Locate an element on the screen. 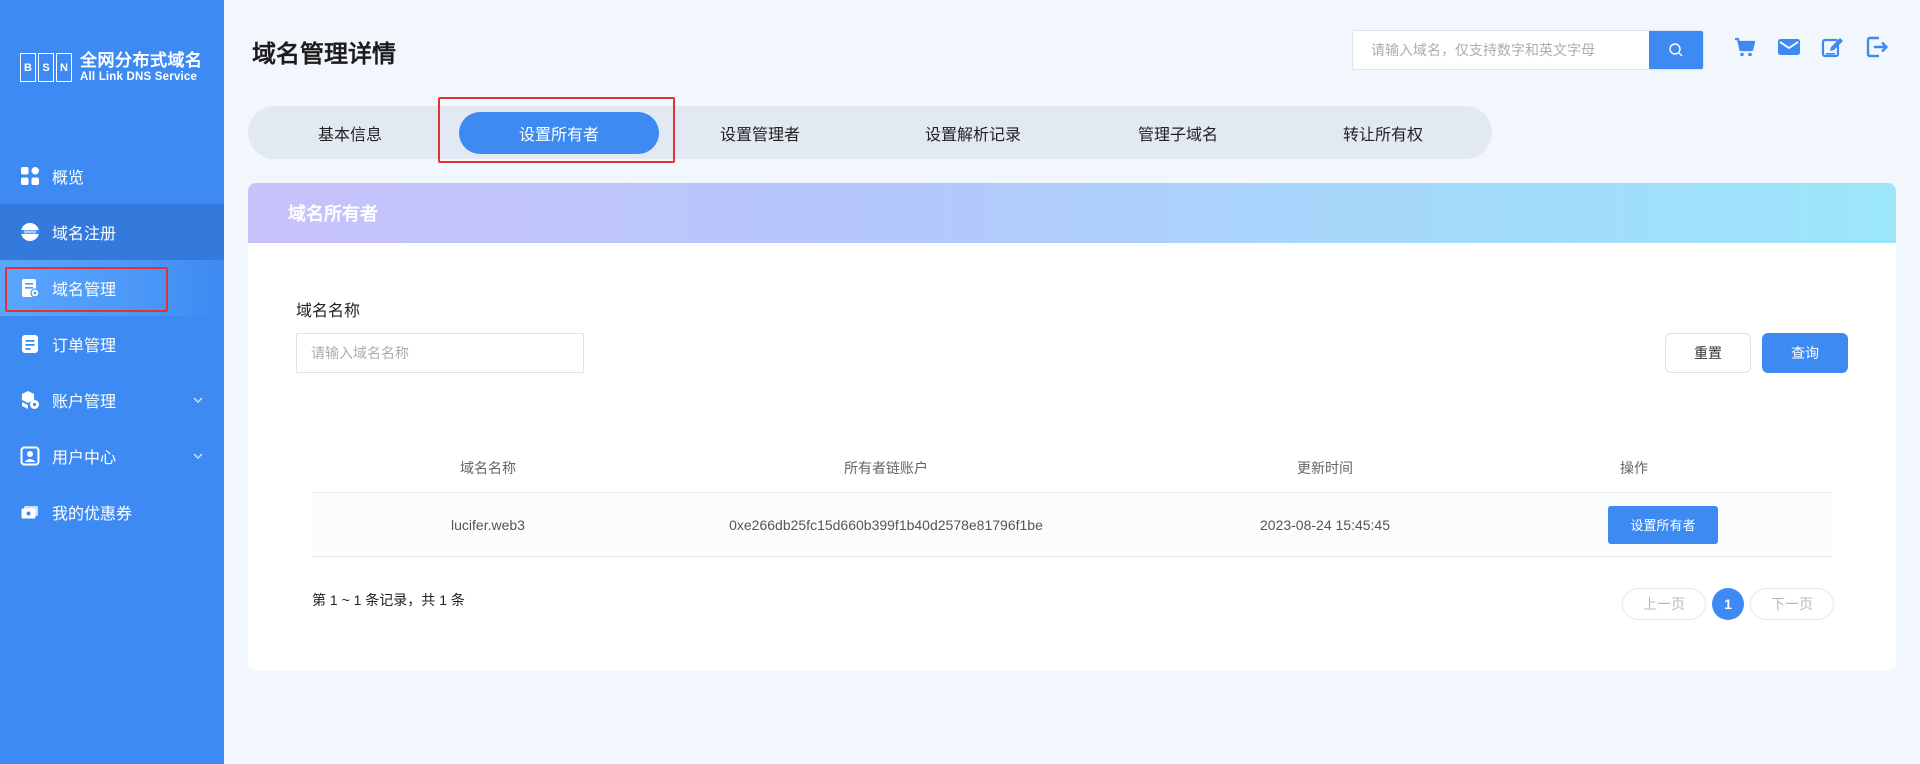 The height and width of the screenshot is (764, 1920). domain-name-label: 域名名称 is located at coordinates (328, 311).